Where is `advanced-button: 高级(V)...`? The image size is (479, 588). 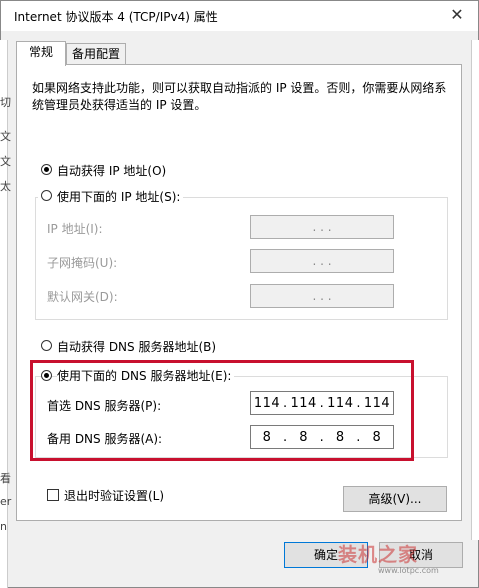
advanced-button: 高级(V)... is located at coordinates (395, 499).